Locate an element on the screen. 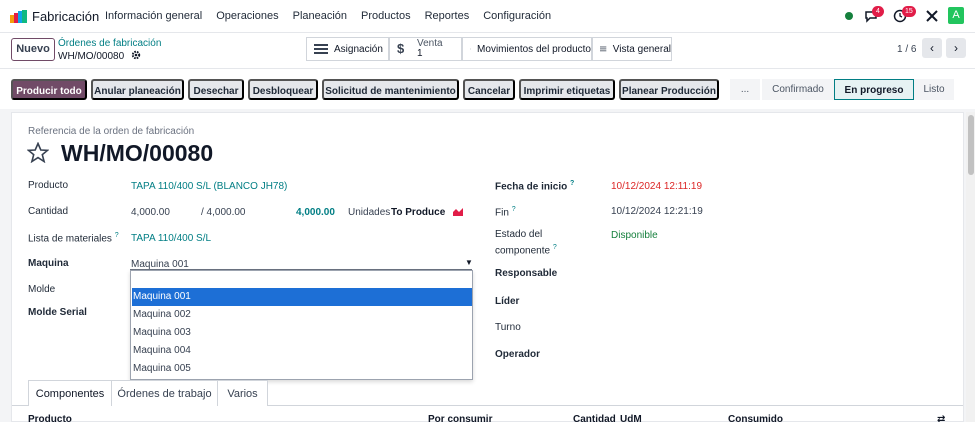 This screenshot has width=975, height=422. tab-work-orders: Órdenes de trabajo is located at coordinates (165, 393).